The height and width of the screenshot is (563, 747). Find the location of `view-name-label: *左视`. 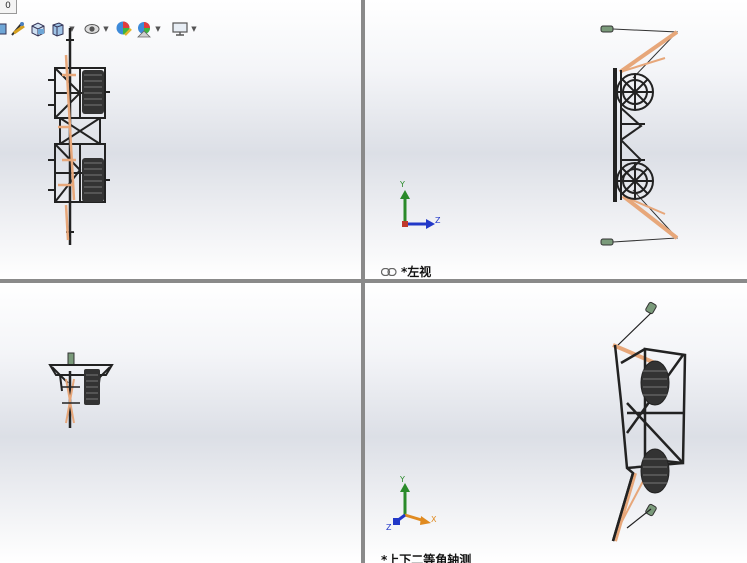

view-name-label: *左视 is located at coordinates (406, 271).